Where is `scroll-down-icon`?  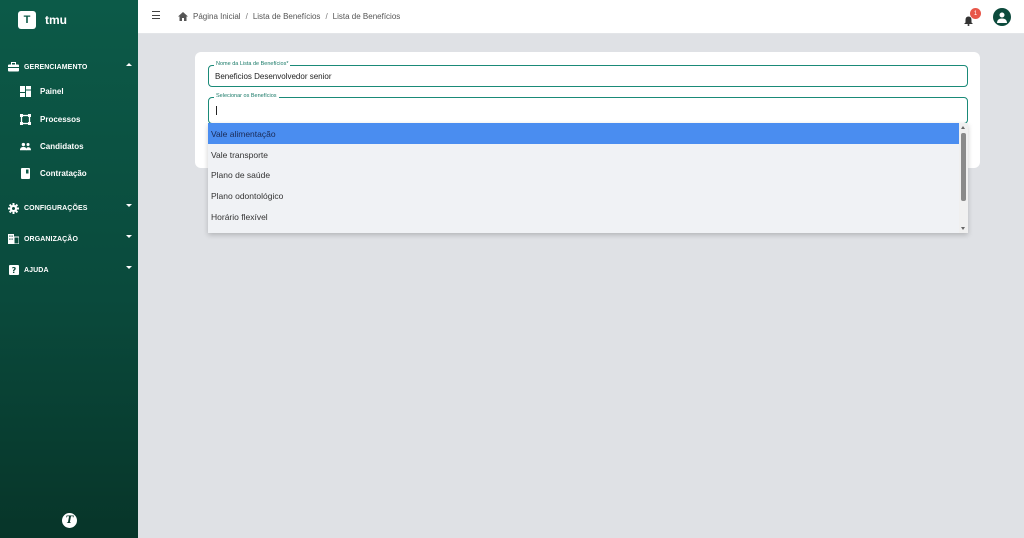 scroll-down-icon is located at coordinates (963, 228).